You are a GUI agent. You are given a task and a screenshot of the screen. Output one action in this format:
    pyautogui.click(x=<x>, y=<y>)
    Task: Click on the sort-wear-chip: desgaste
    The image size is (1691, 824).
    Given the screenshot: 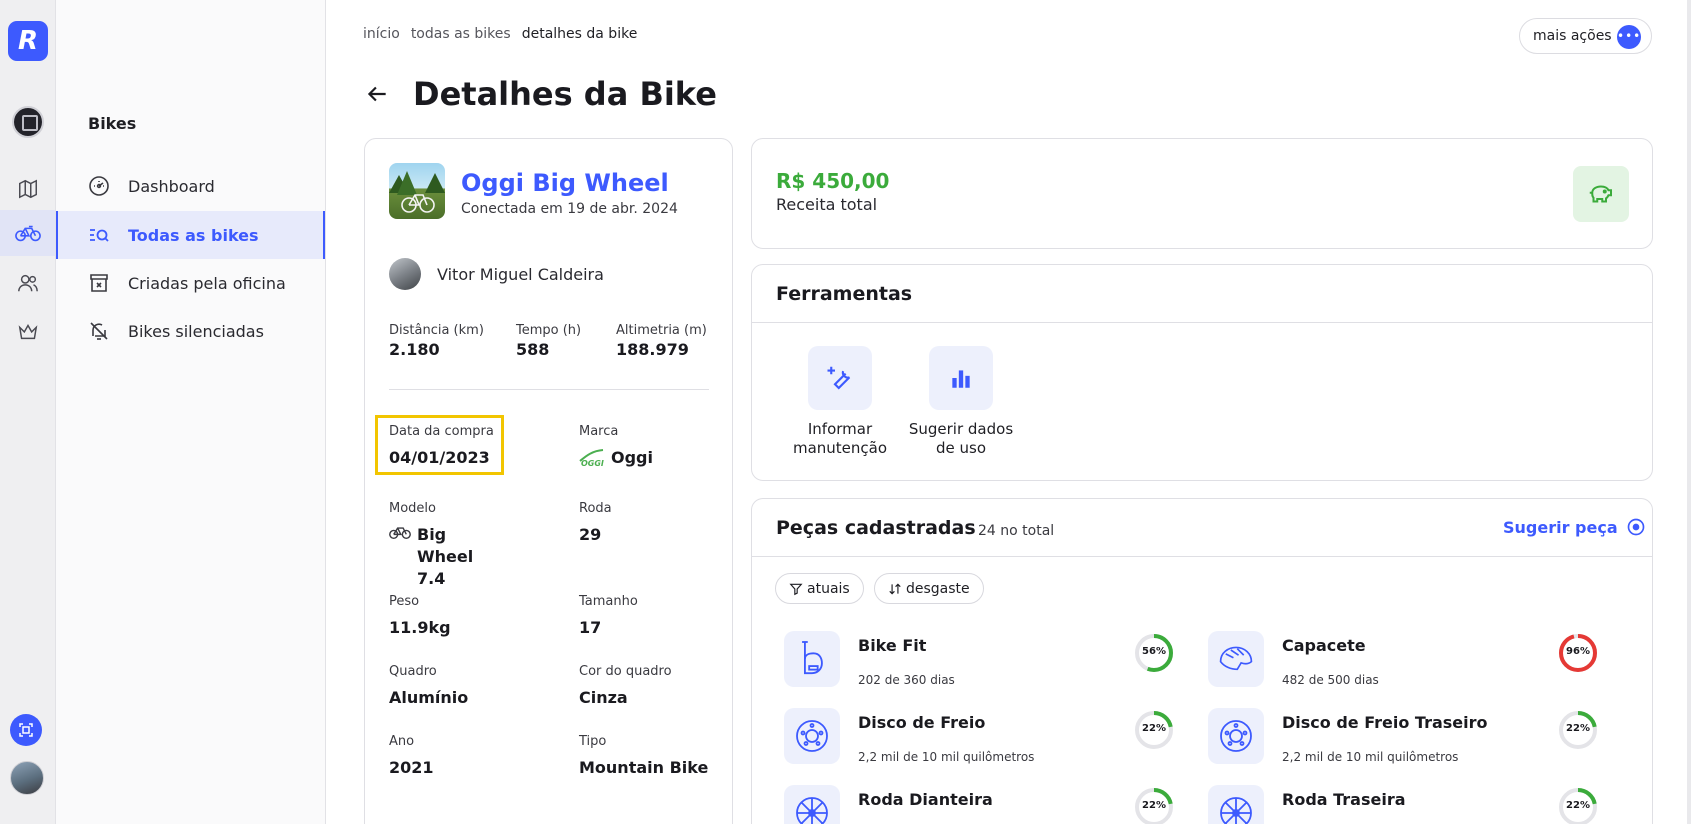 What is the action you would take?
    pyautogui.click(x=929, y=588)
    